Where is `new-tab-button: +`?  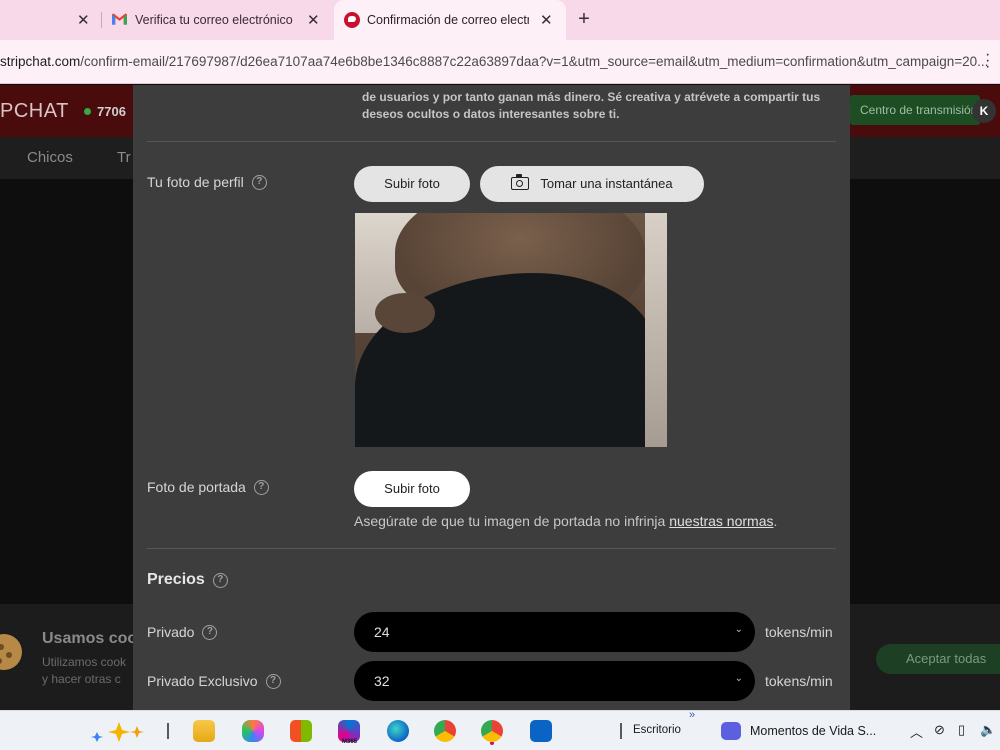 new-tab-button: + is located at coordinates (584, 19).